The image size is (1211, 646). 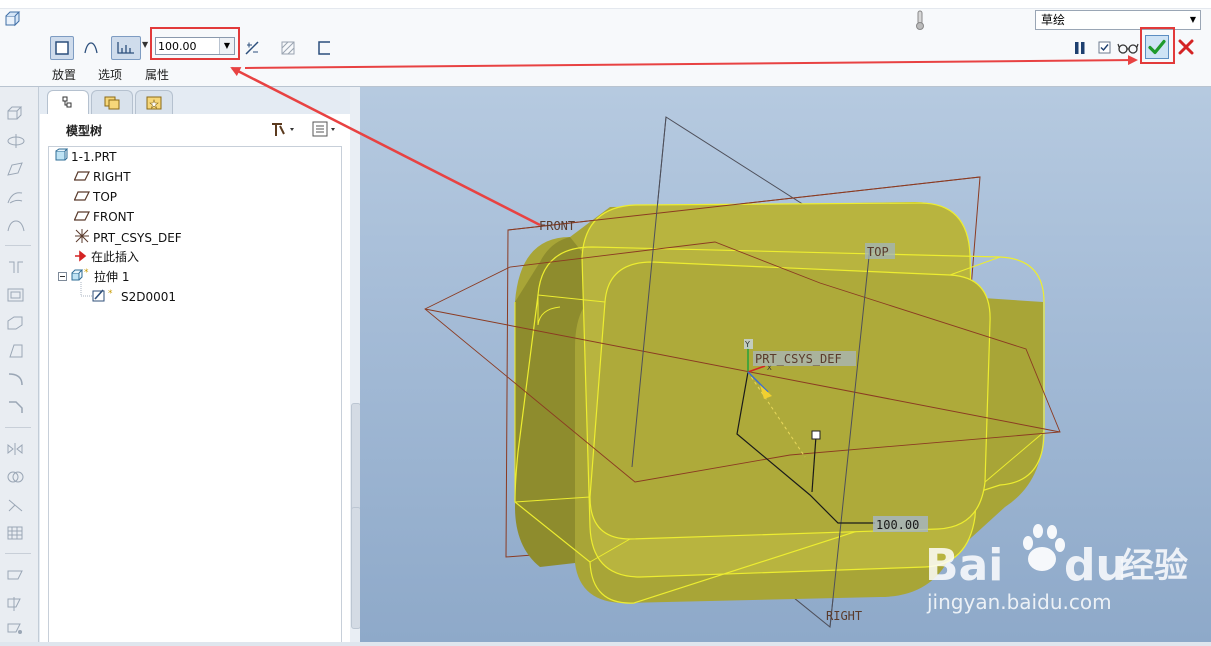 What do you see at coordinates (1019, 602) in the screenshot?
I see `watermark-url: jingyan.baidu.com` at bounding box center [1019, 602].